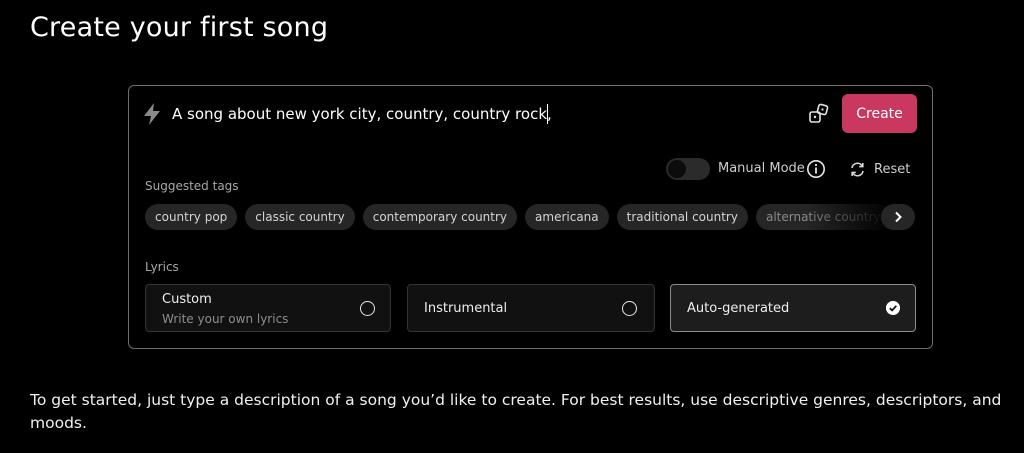 The image size is (1024, 453). Describe the element at coordinates (567, 217) in the screenshot. I see `tag-chip: americana` at that location.